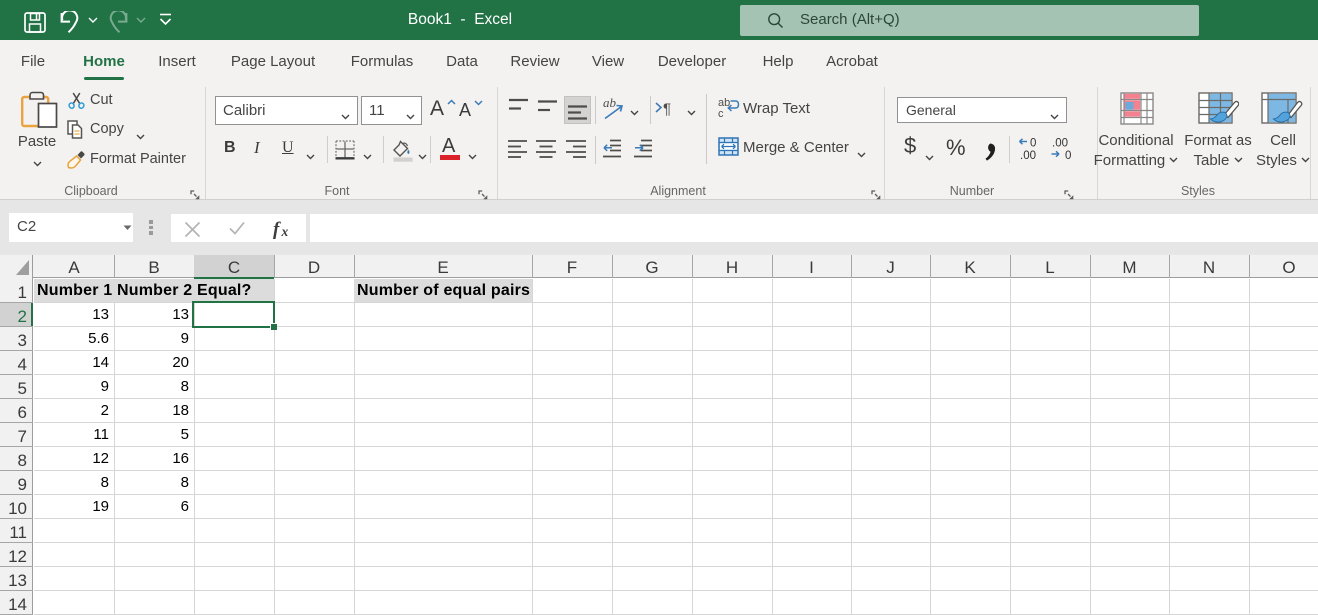 This screenshot has width=1318, height=615. What do you see at coordinates (610, 103) in the screenshot?
I see `svg-text: ab` at bounding box center [610, 103].